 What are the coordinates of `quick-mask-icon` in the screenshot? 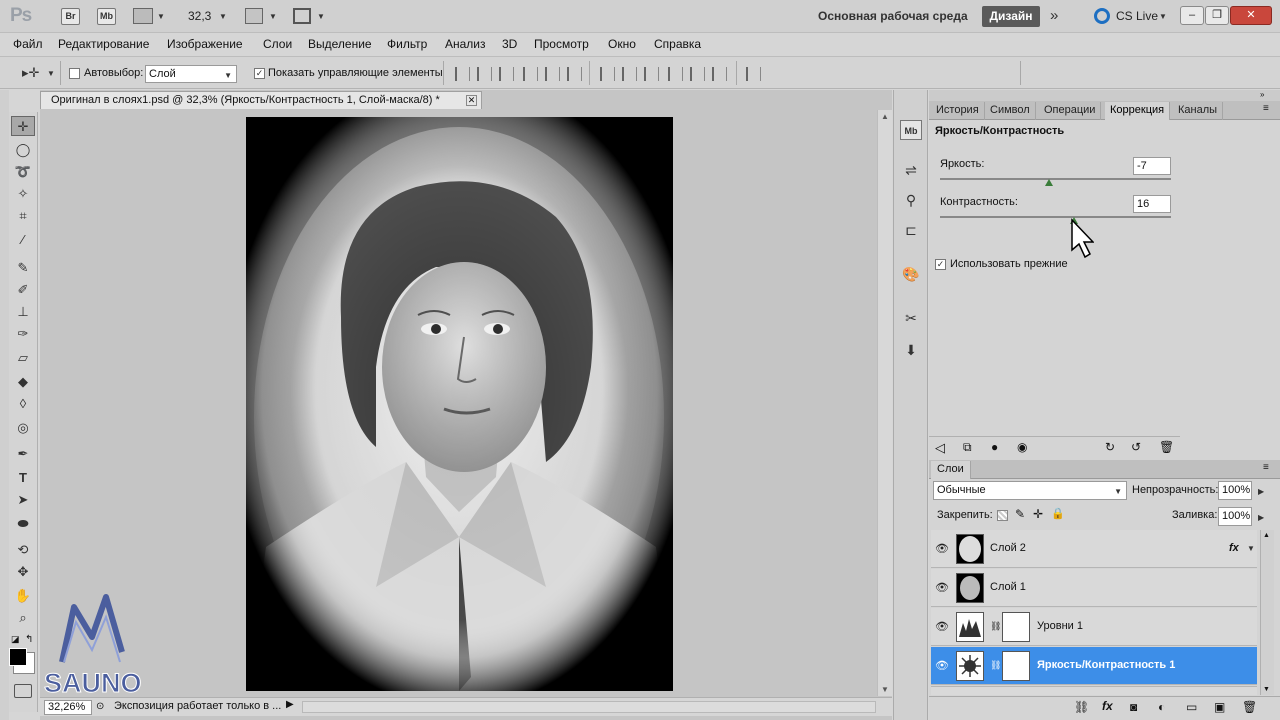 It's located at (23, 691).